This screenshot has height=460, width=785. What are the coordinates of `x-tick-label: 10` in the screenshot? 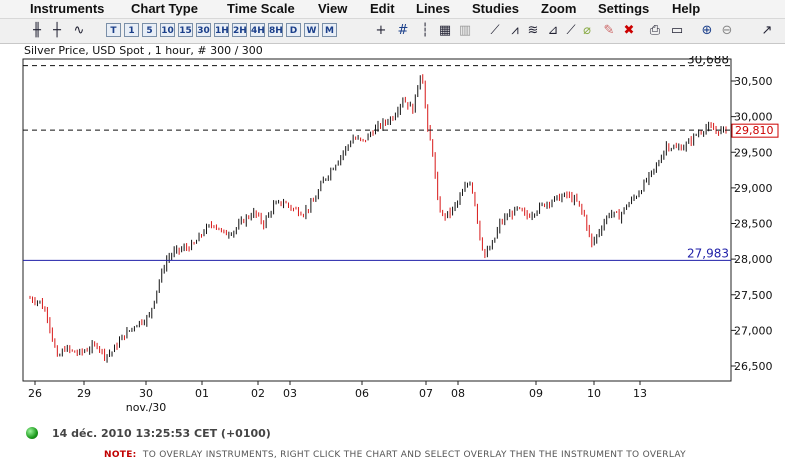 It's located at (594, 393).